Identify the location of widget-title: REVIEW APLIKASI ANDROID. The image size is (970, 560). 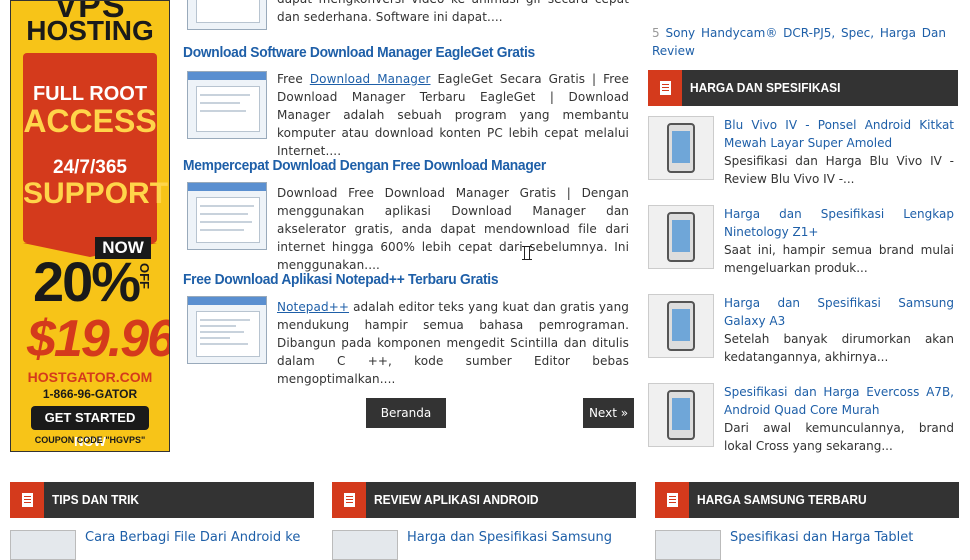
(456, 499).